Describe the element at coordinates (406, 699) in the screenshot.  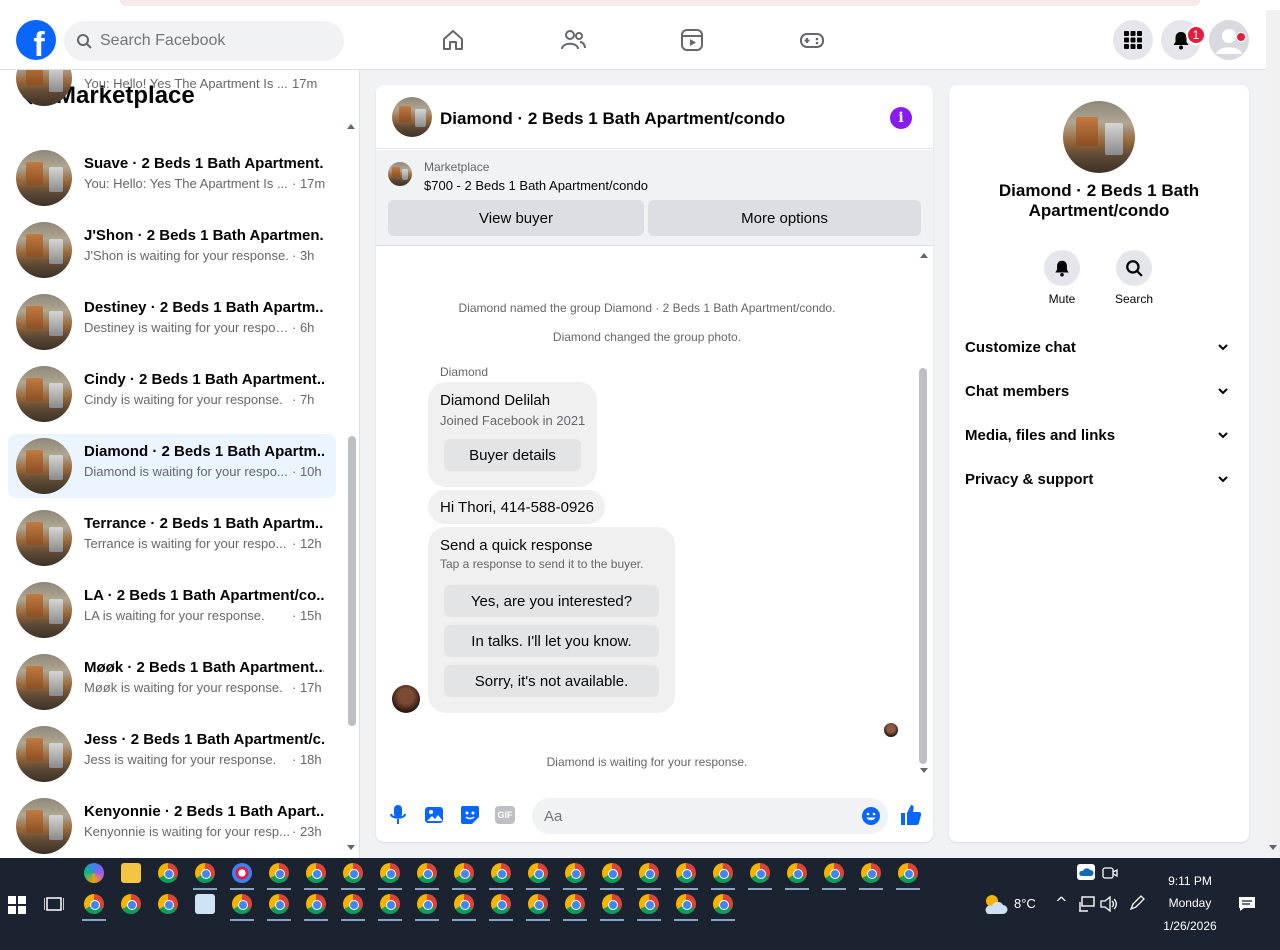
I see `sender-avatar` at that location.